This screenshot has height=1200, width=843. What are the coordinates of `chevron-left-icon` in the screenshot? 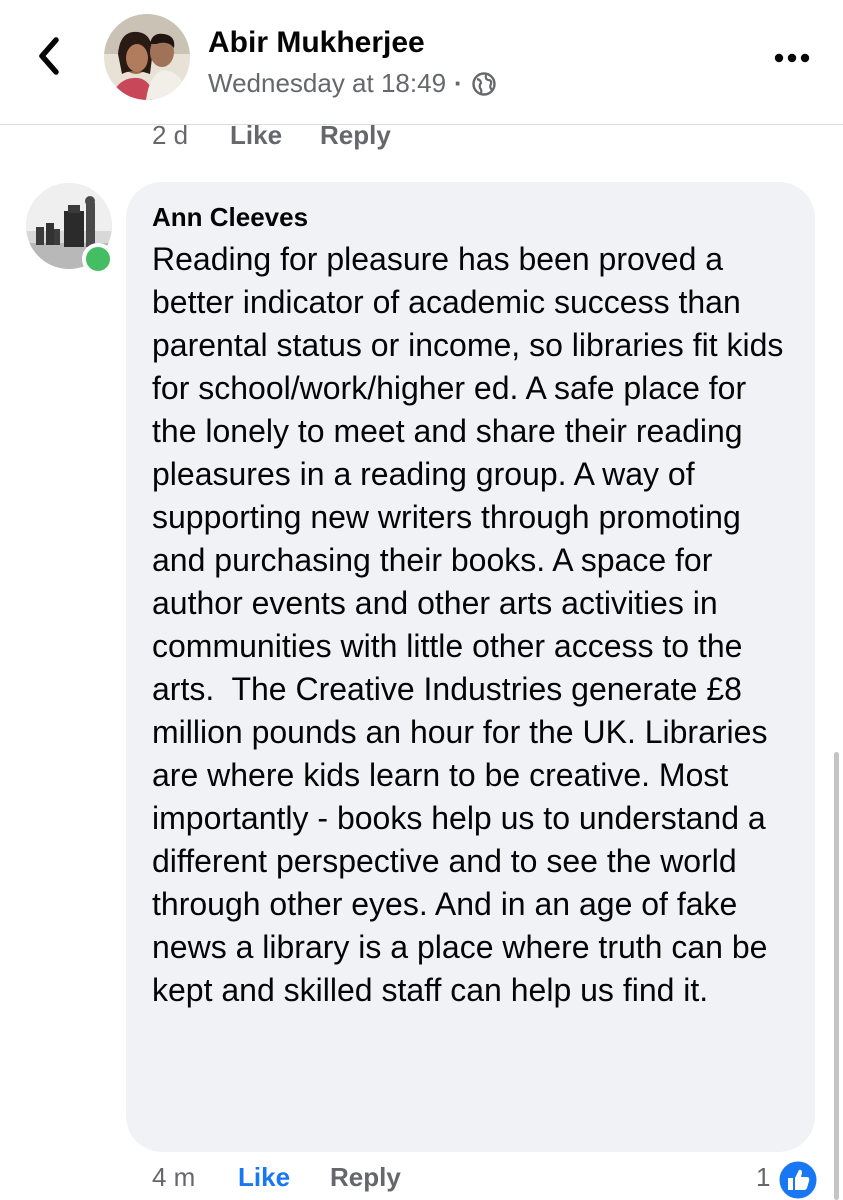 It's located at (49, 56).